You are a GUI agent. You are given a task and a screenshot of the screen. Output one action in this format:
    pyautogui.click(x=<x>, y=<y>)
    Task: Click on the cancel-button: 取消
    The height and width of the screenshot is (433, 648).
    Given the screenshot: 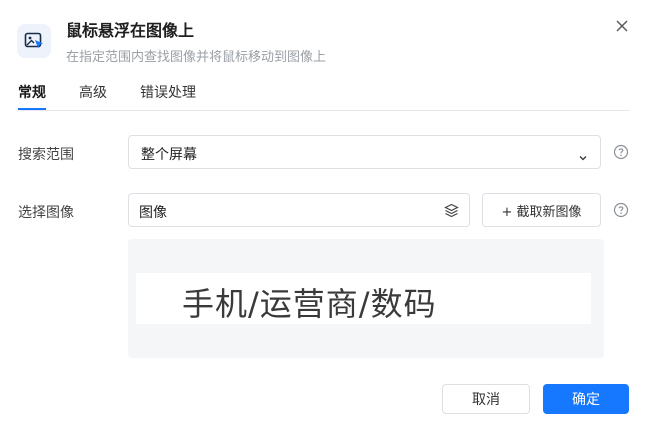 What is the action you would take?
    pyautogui.click(x=486, y=399)
    